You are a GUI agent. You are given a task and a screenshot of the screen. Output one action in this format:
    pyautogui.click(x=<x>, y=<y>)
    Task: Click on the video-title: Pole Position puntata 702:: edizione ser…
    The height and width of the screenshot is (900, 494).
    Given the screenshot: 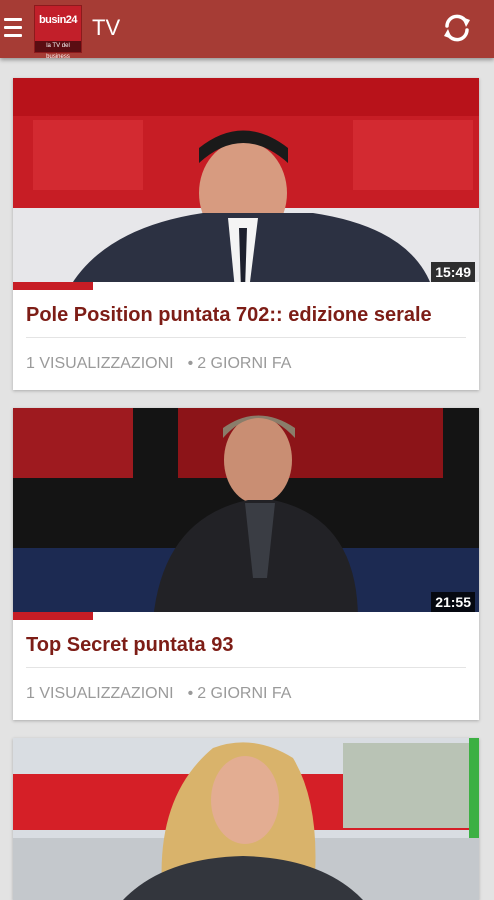 What is the action you would take?
    pyautogui.click(x=229, y=315)
    